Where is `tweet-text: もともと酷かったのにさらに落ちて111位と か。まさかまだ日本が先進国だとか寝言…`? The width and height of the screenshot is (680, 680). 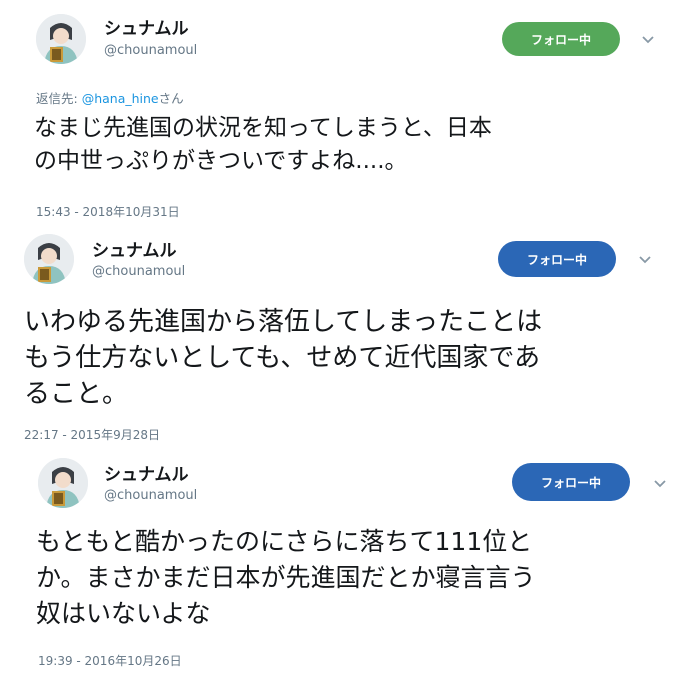
tweet-text: もともと酷かったのにさらに落ちて111位と か。まさかまだ日本が先進国だとか寝言… is located at coordinates (286, 577).